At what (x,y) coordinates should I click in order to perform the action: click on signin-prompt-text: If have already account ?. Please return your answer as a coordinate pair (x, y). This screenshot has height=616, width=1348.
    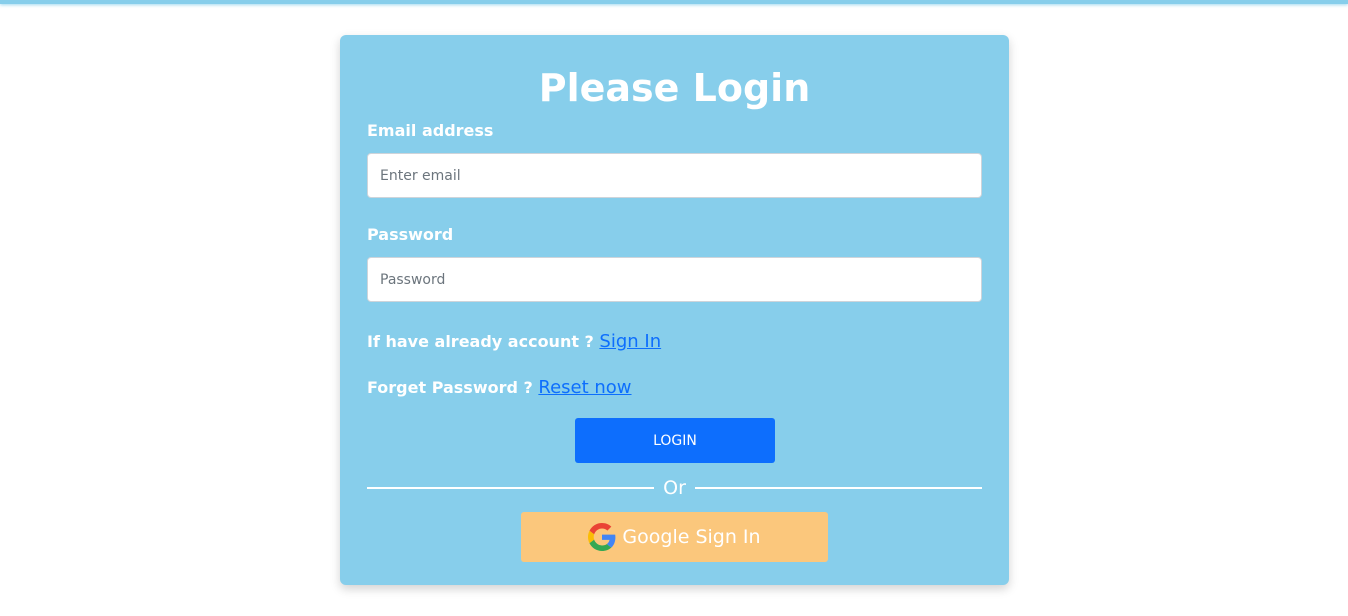
    Looking at the image, I should click on (483, 341).